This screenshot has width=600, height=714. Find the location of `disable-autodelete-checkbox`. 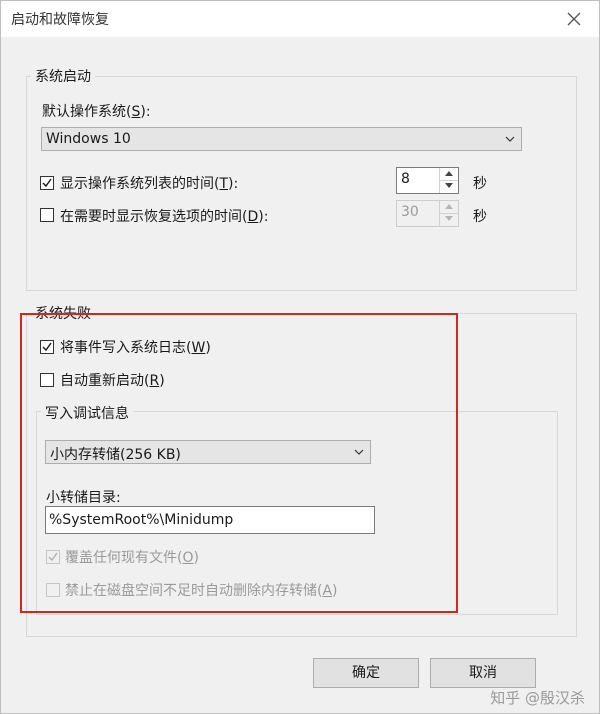

disable-autodelete-checkbox is located at coordinates (53, 590).